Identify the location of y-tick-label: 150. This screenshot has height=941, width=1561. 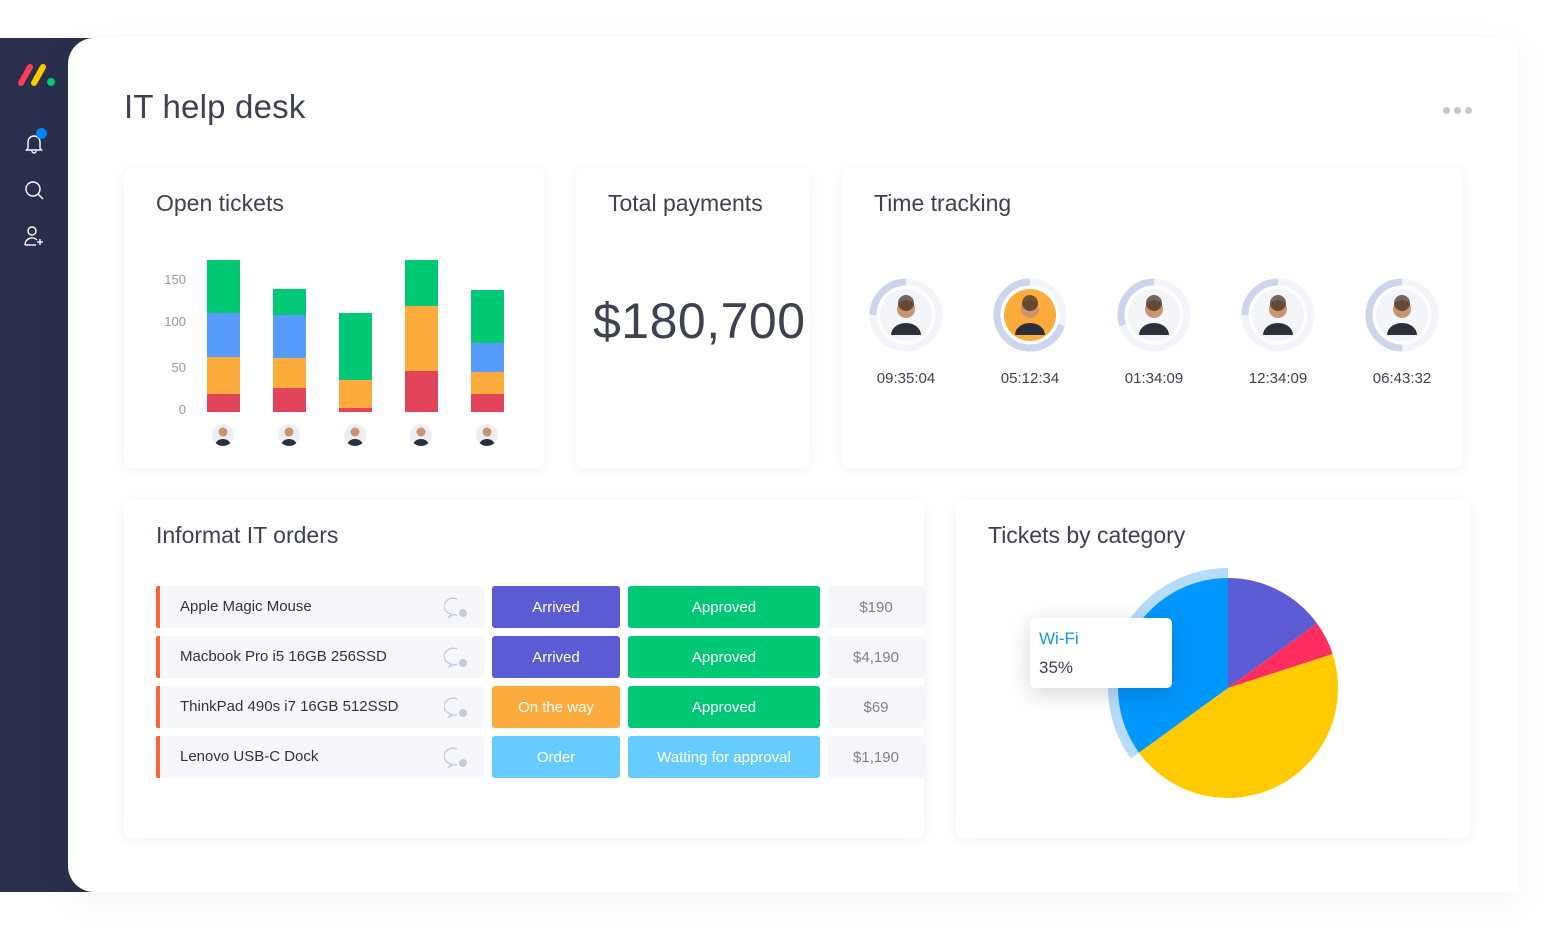
(175, 279).